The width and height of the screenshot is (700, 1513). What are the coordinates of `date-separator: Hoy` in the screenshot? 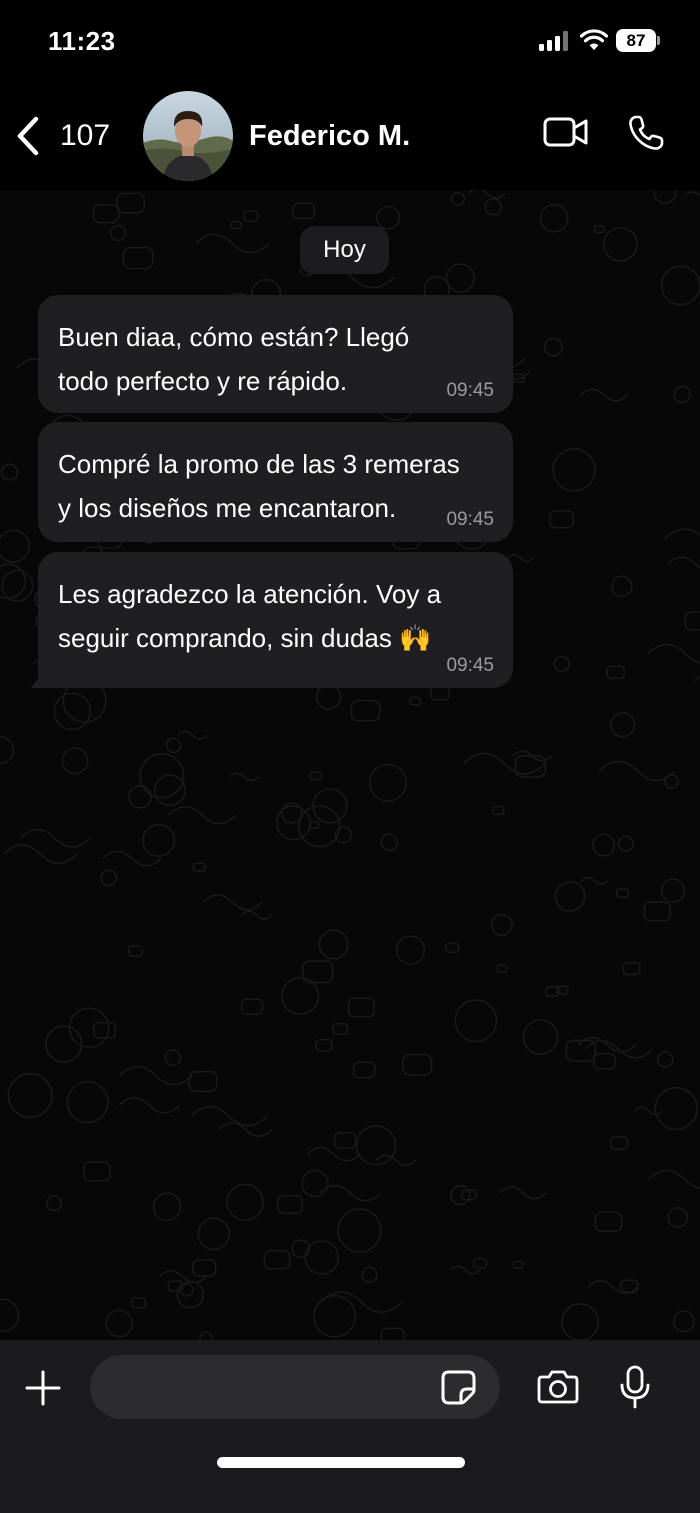 It's located at (344, 250).